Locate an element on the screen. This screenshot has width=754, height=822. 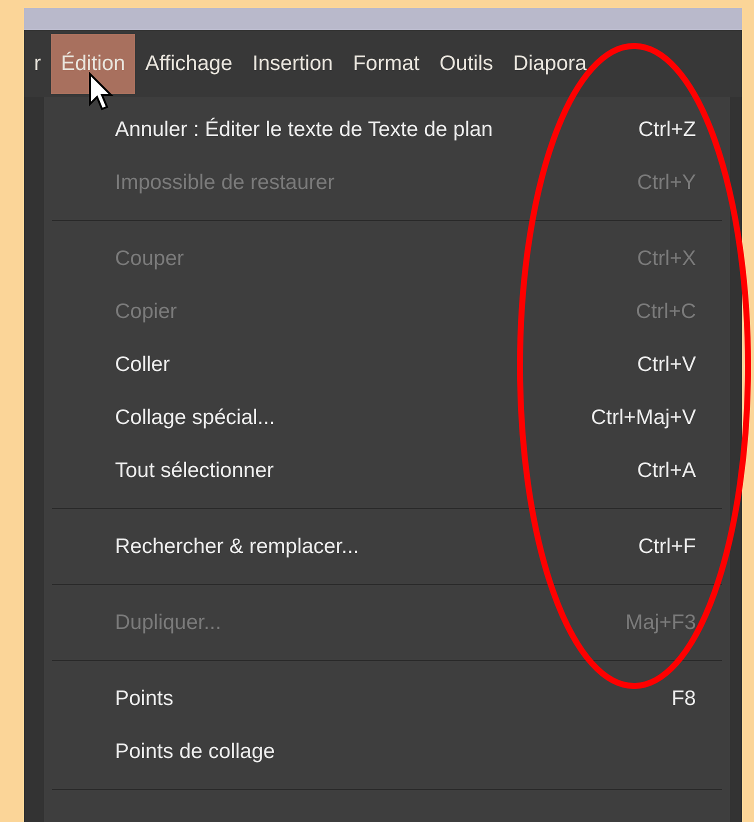
menu-bar-item: r is located at coordinates (37, 64).